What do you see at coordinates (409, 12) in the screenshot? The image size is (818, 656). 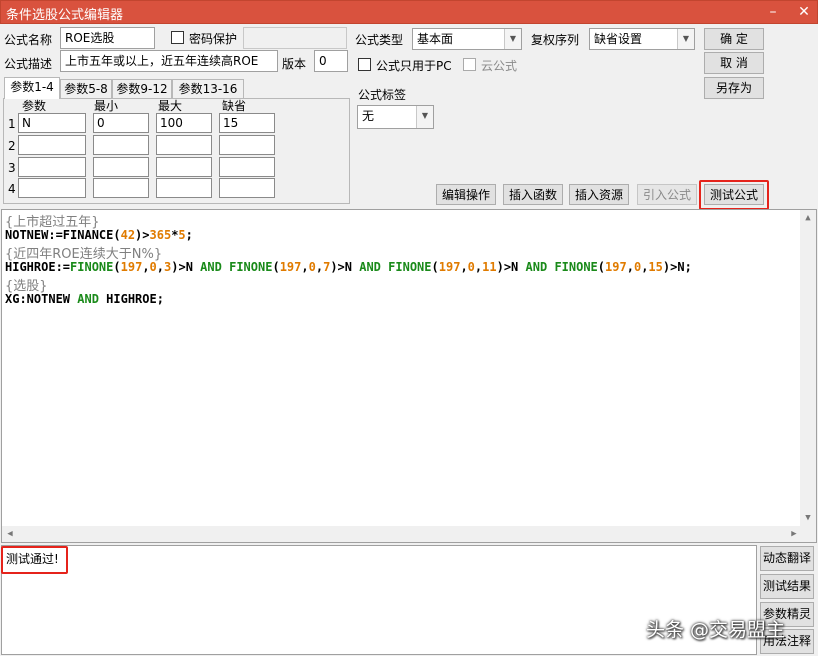 I see `title-bar: 条件选股公式编辑器 – ✕` at bounding box center [409, 12].